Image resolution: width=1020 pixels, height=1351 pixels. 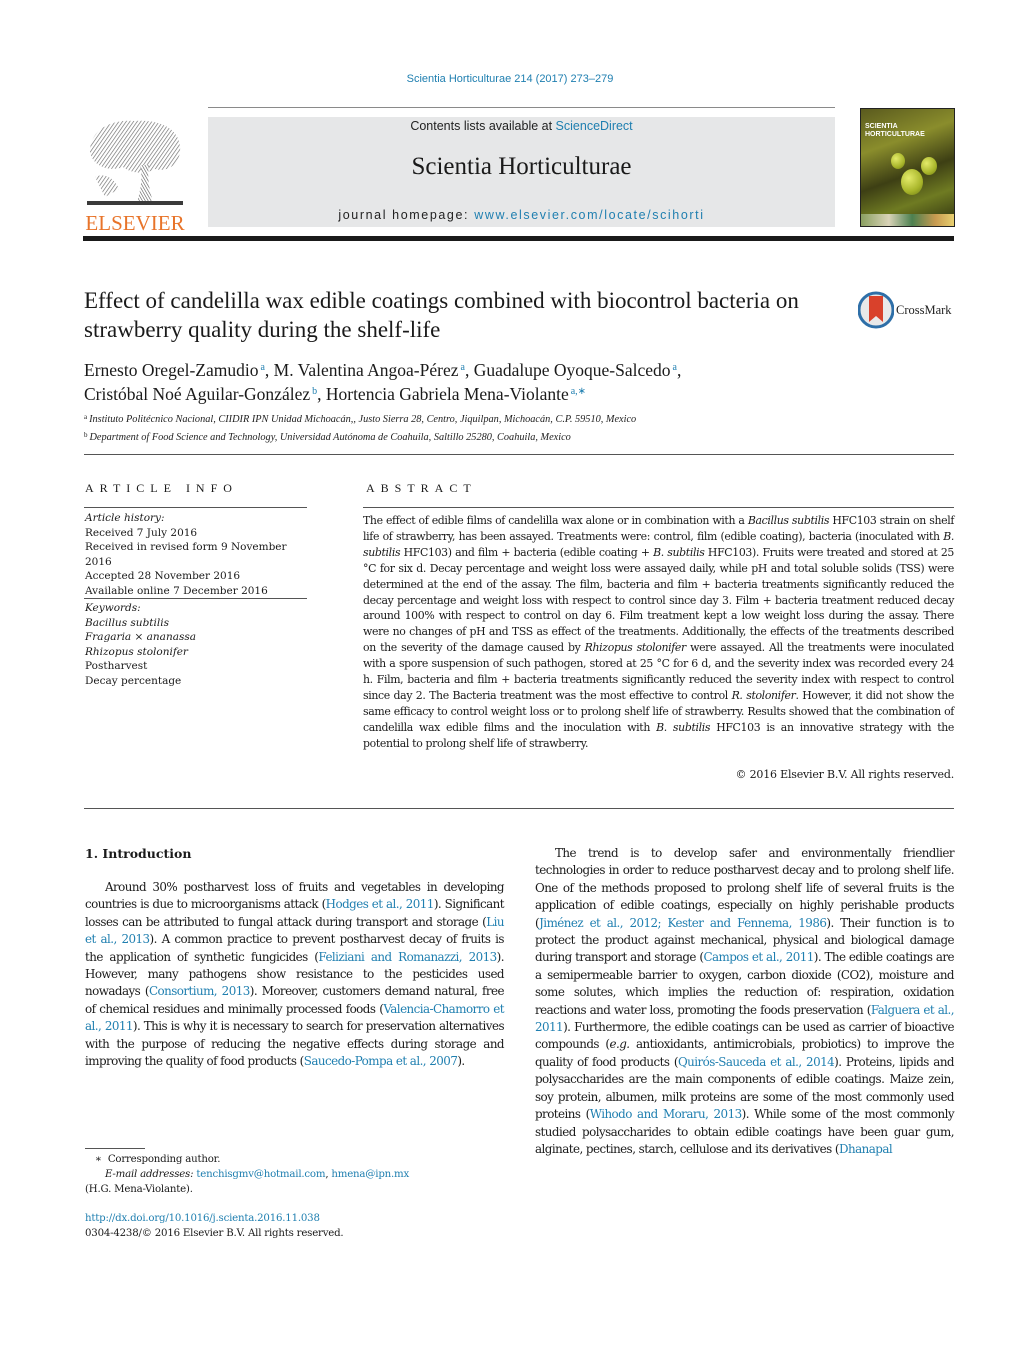 I want to click on citation-link: Saucedo-Pompa et al., 2007, so click(x=381, y=1061).